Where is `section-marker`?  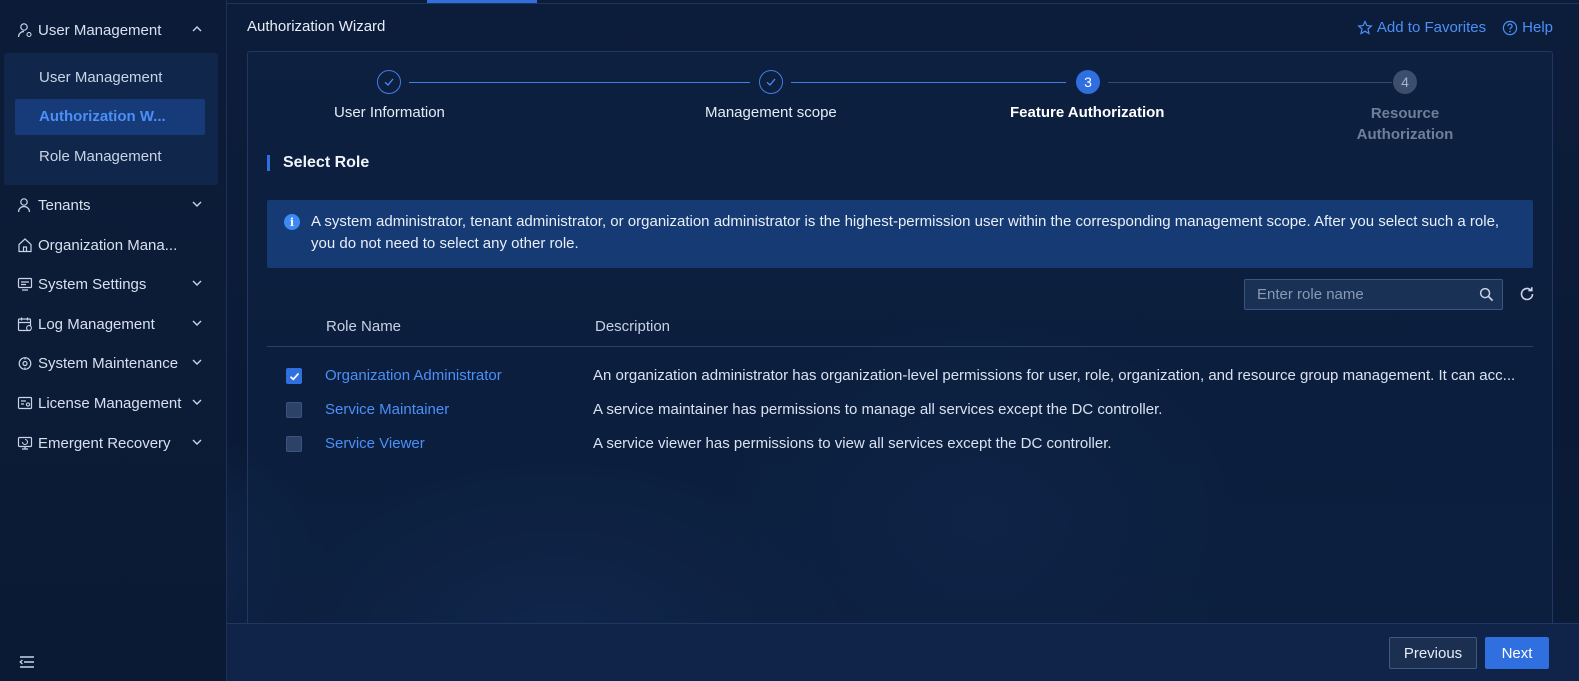
section-marker is located at coordinates (268, 163).